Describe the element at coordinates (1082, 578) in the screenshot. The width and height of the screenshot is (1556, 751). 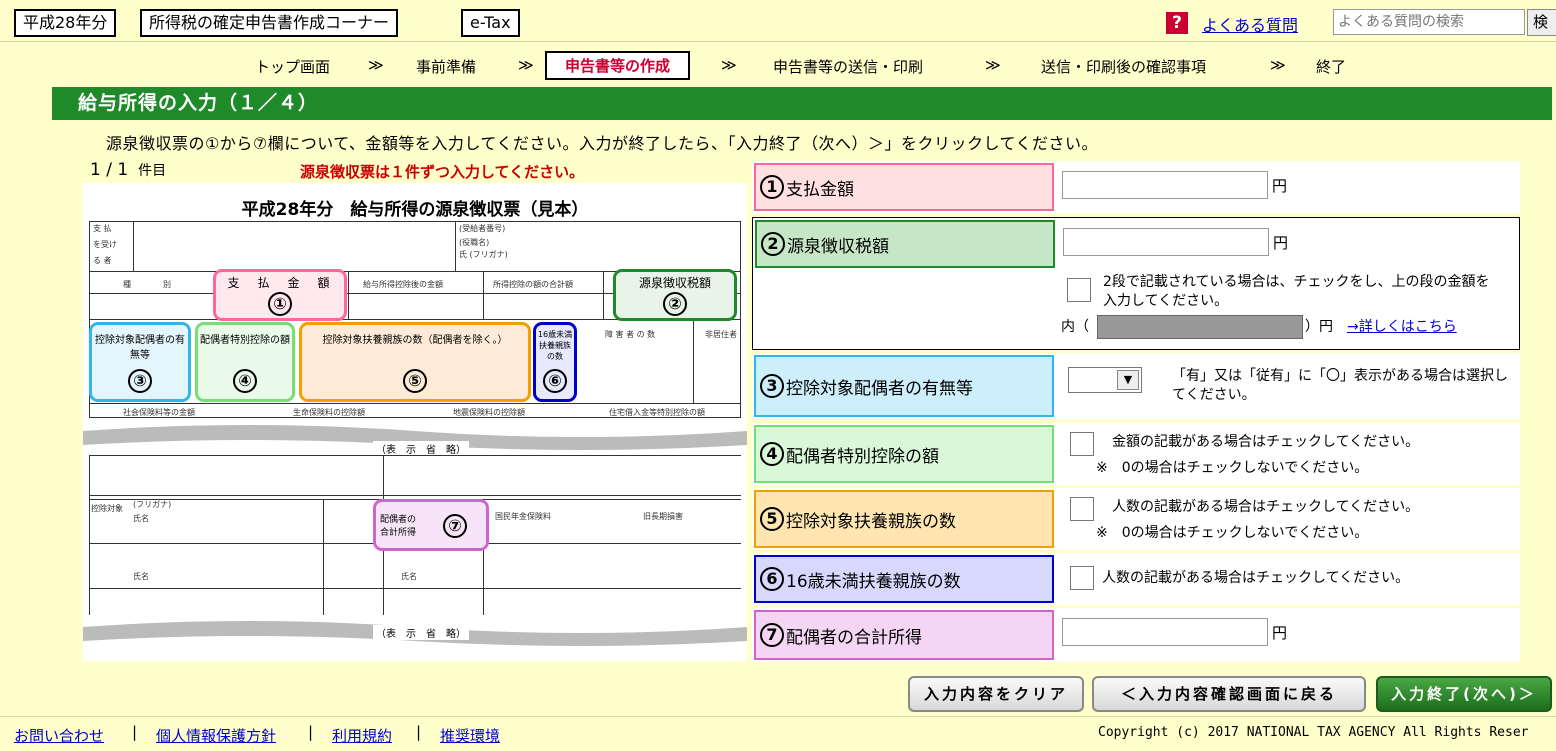
I see `under16-checkbox` at that location.